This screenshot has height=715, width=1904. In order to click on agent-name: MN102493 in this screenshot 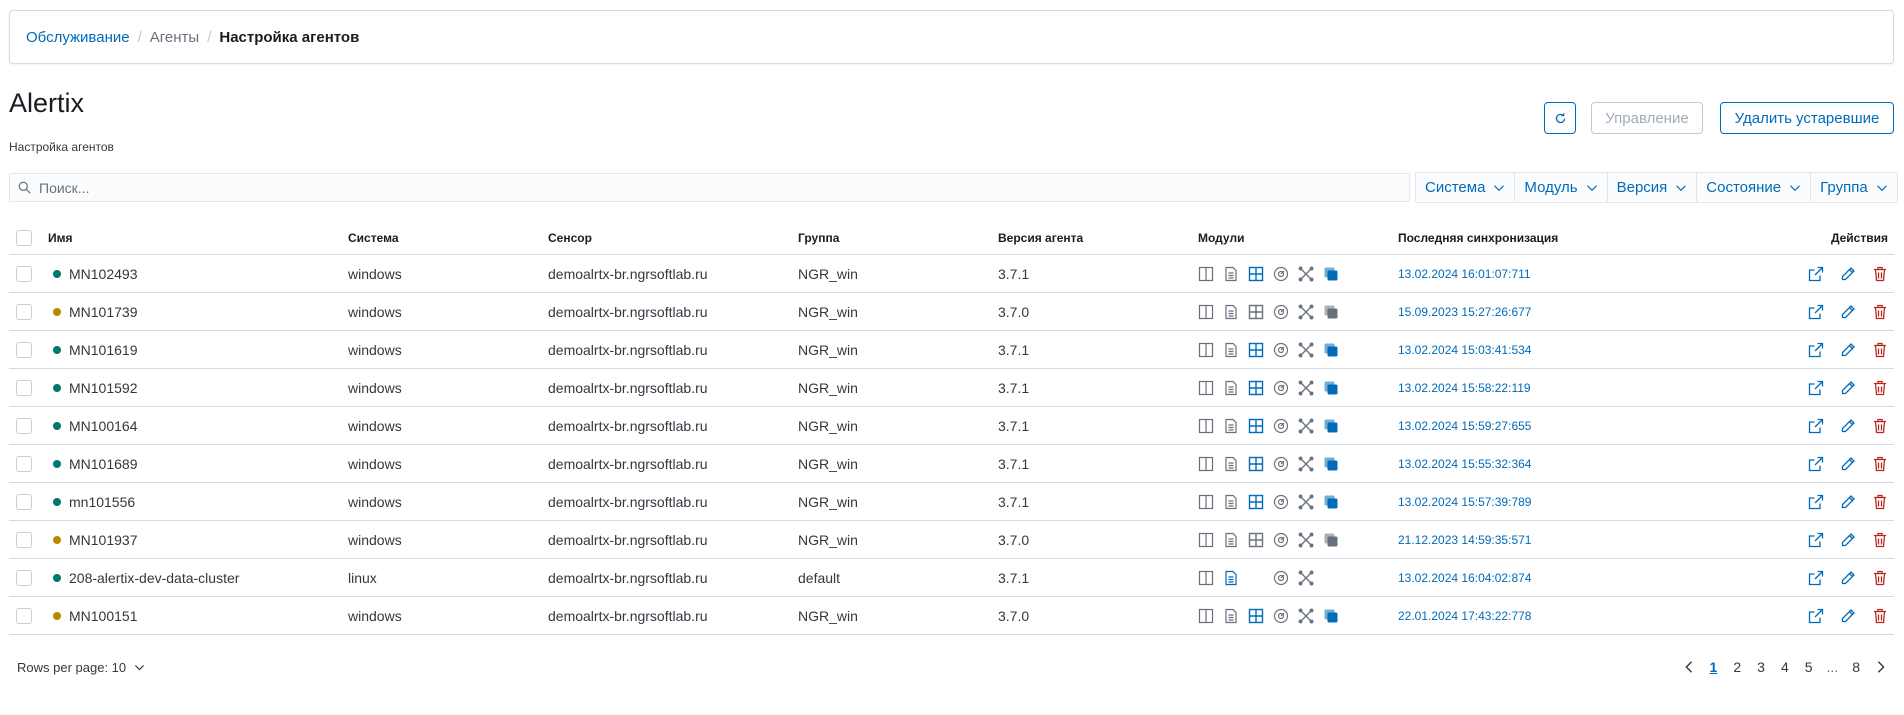, I will do `click(103, 274)`.